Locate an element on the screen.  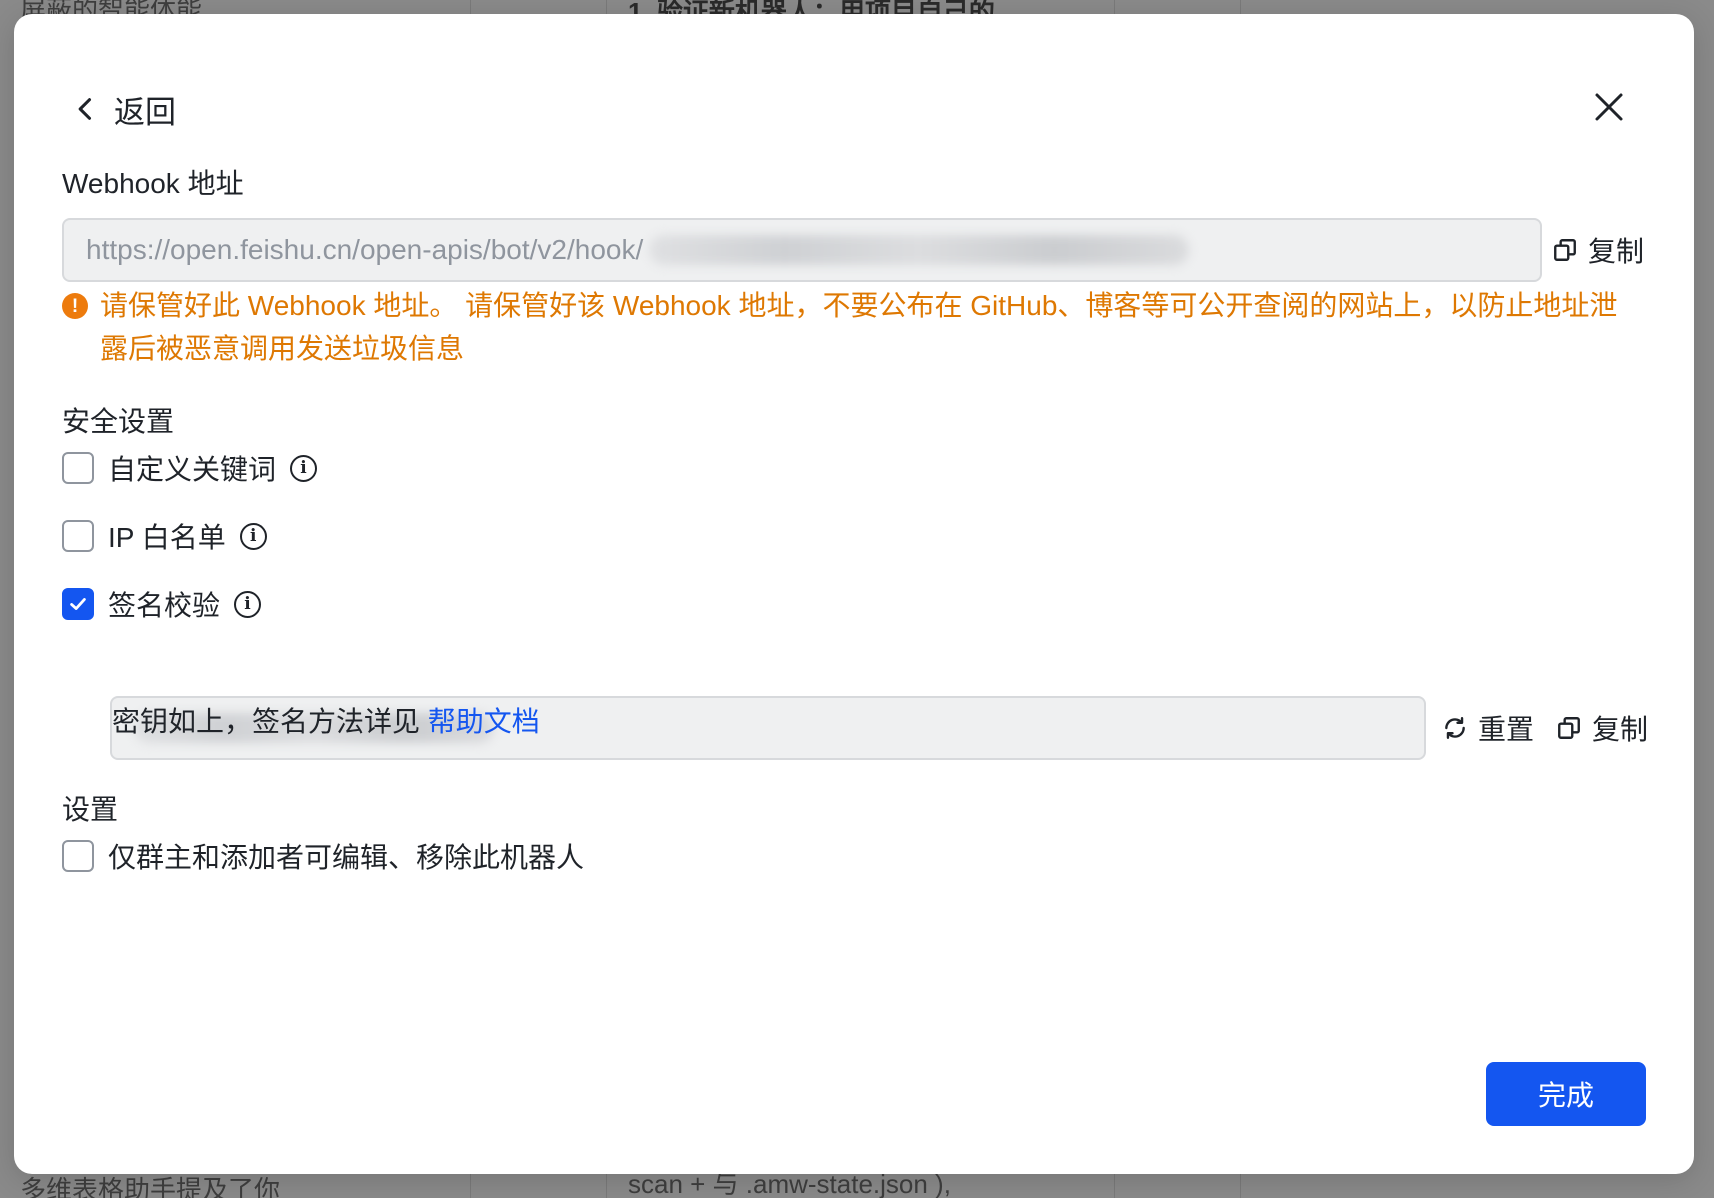
option-owner-only-edit: 仅群主和添加者可编辑、移除此机器人 is located at coordinates (323, 856).